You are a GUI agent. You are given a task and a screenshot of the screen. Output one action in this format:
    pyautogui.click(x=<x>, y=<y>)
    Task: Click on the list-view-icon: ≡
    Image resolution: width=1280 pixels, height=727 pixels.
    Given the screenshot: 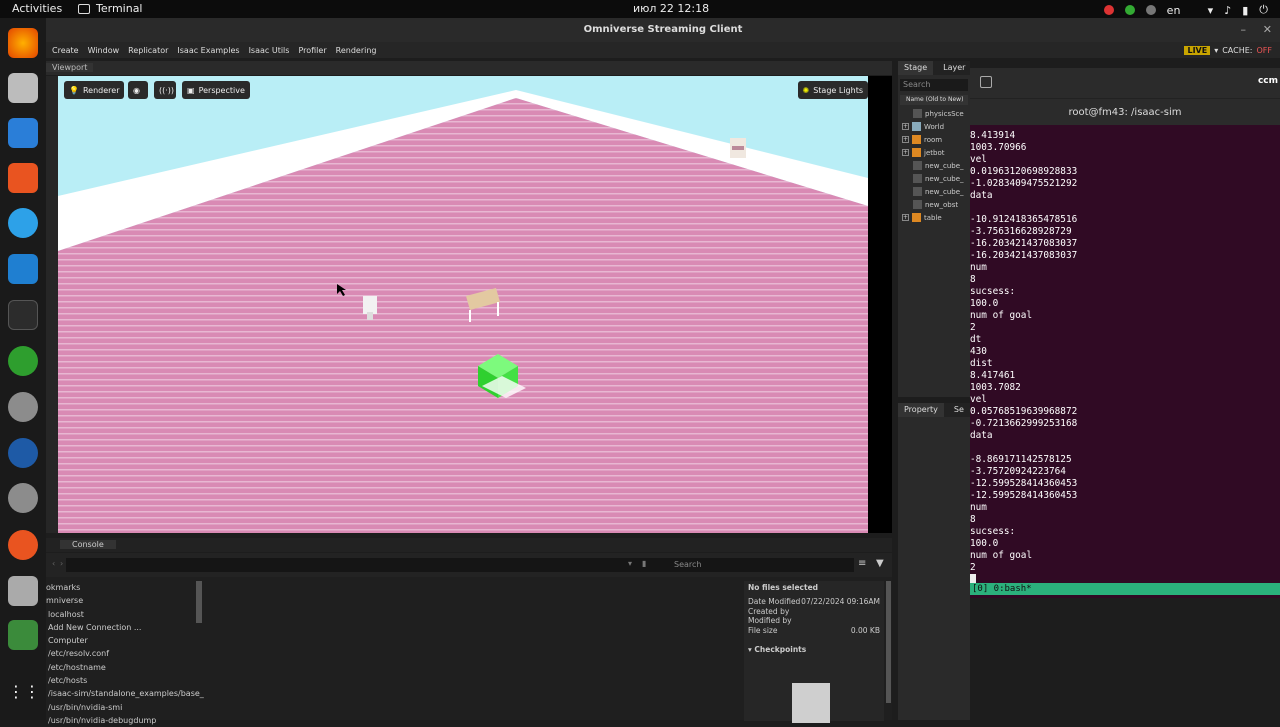 What is the action you would take?
    pyautogui.click(x=862, y=563)
    